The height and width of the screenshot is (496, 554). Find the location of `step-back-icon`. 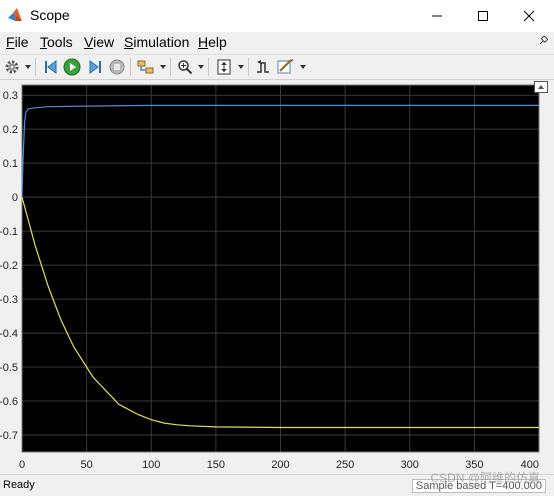

step-back-icon is located at coordinates (51, 67).